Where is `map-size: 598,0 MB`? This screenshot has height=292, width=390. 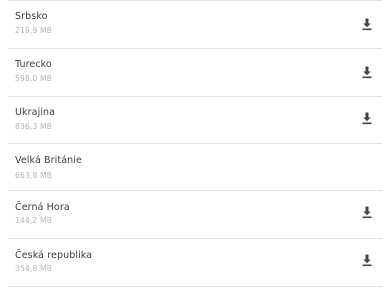
map-size: 598,0 MB is located at coordinates (34, 78).